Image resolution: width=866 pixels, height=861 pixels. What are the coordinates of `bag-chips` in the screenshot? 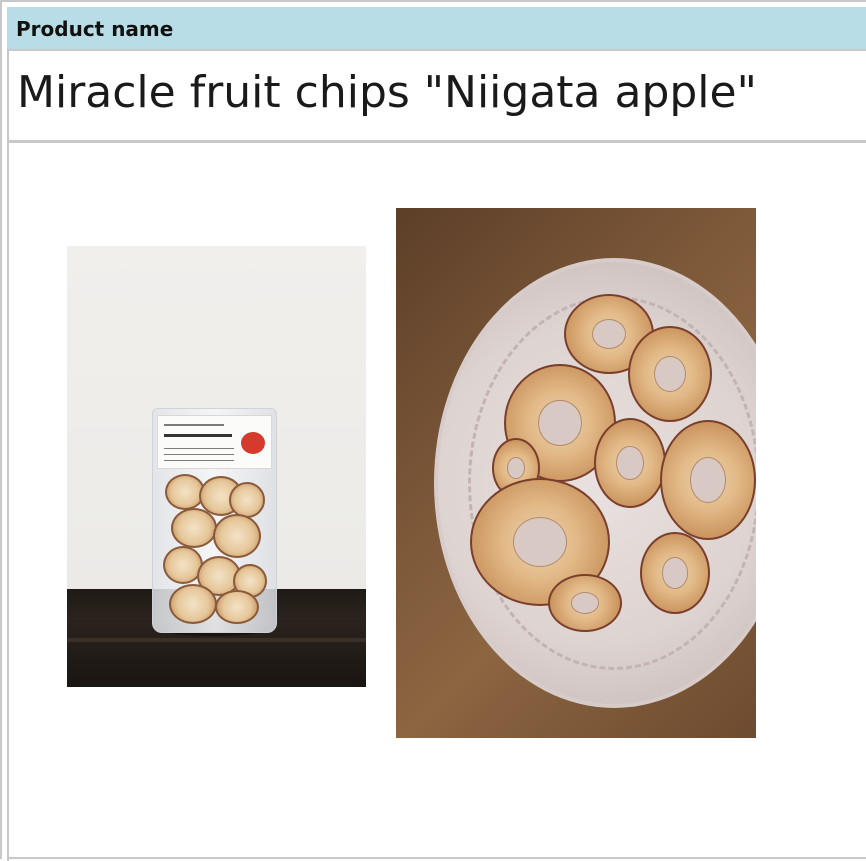 It's located at (215, 549).